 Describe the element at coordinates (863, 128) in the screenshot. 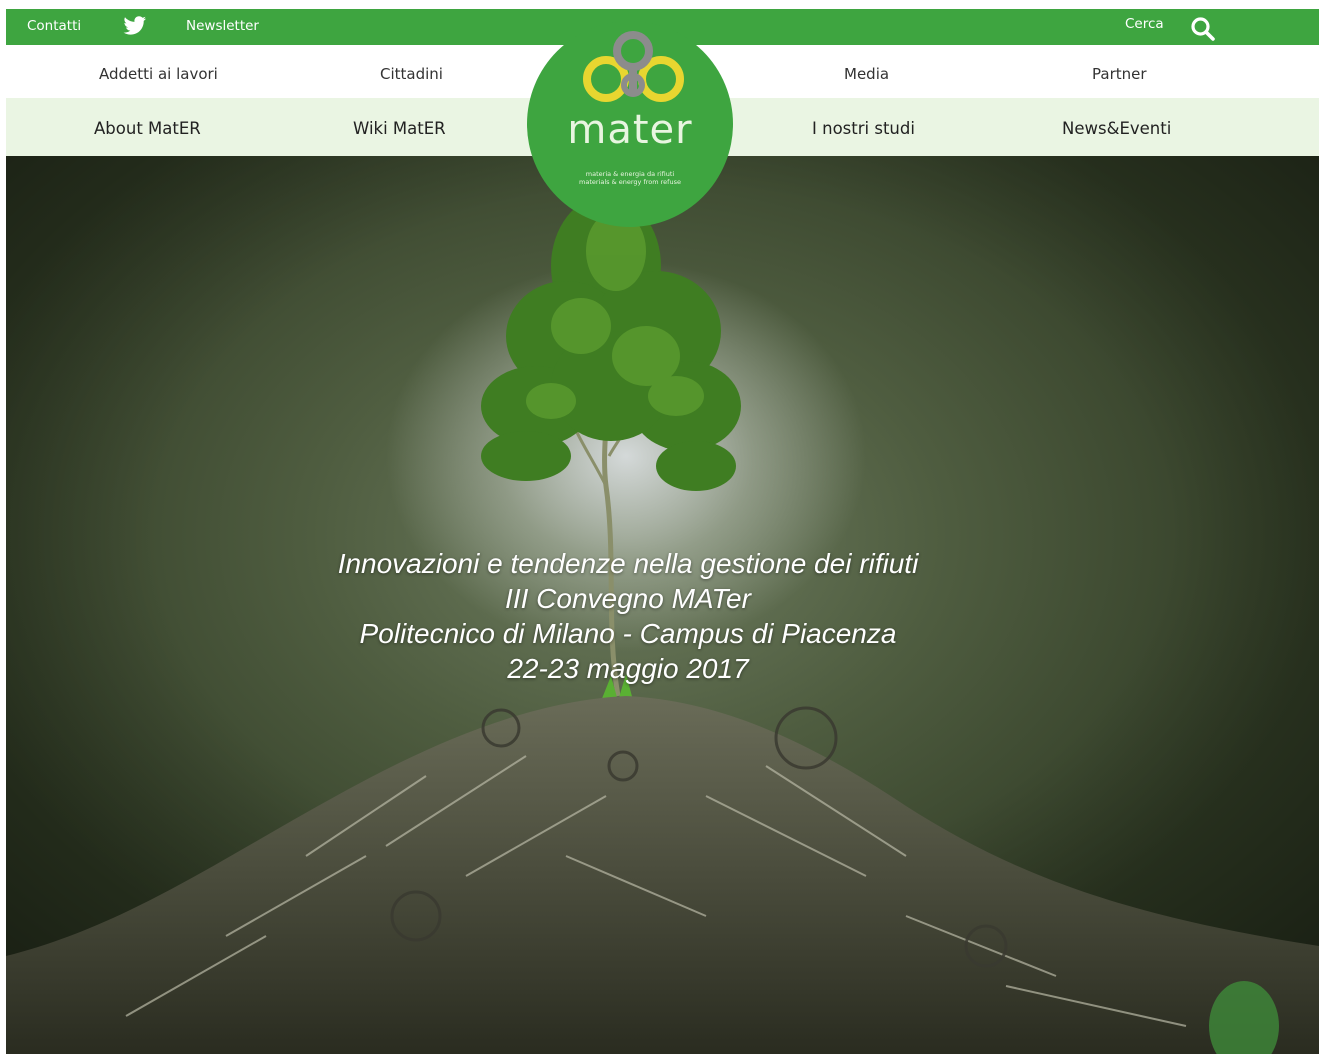

I see `nav-i-nostri-studi: I nostri studi` at that location.